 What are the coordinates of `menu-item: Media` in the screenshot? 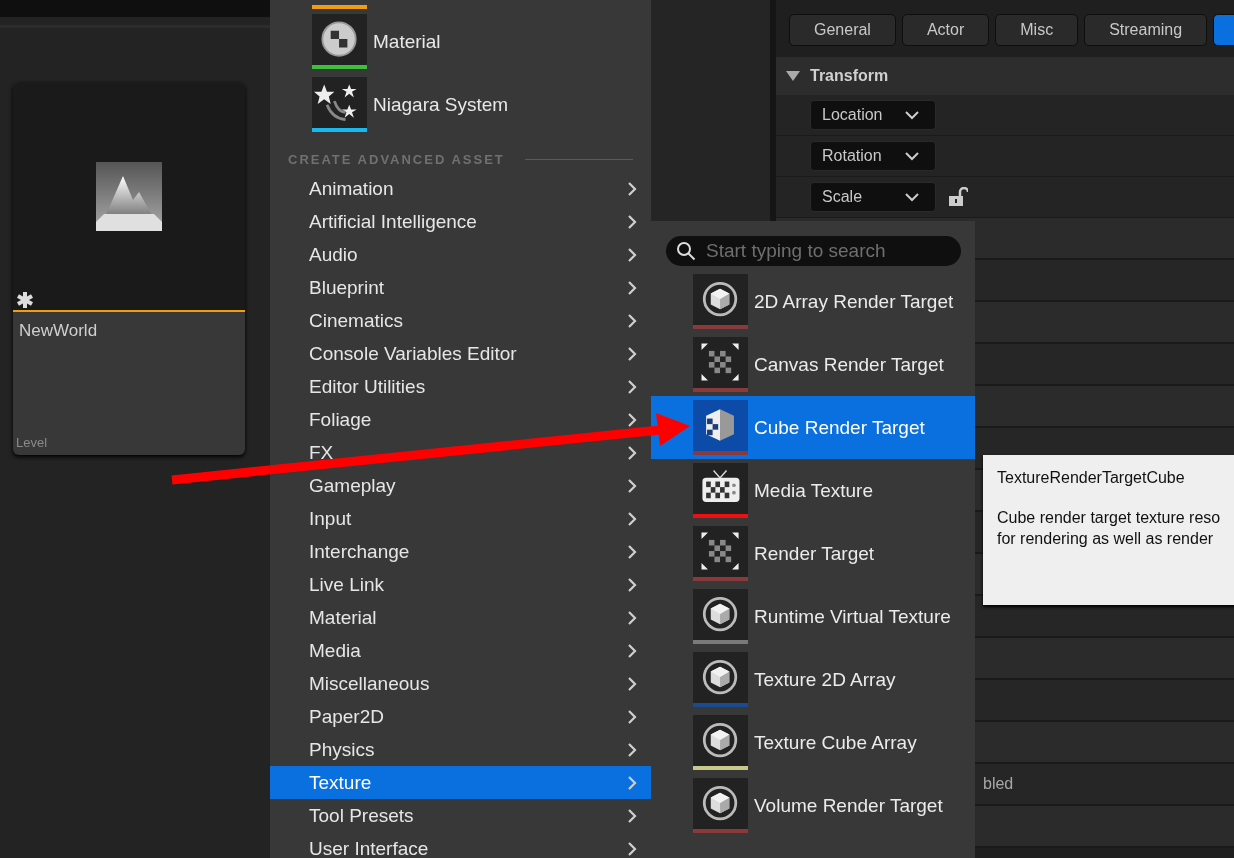 It's located at (460, 650).